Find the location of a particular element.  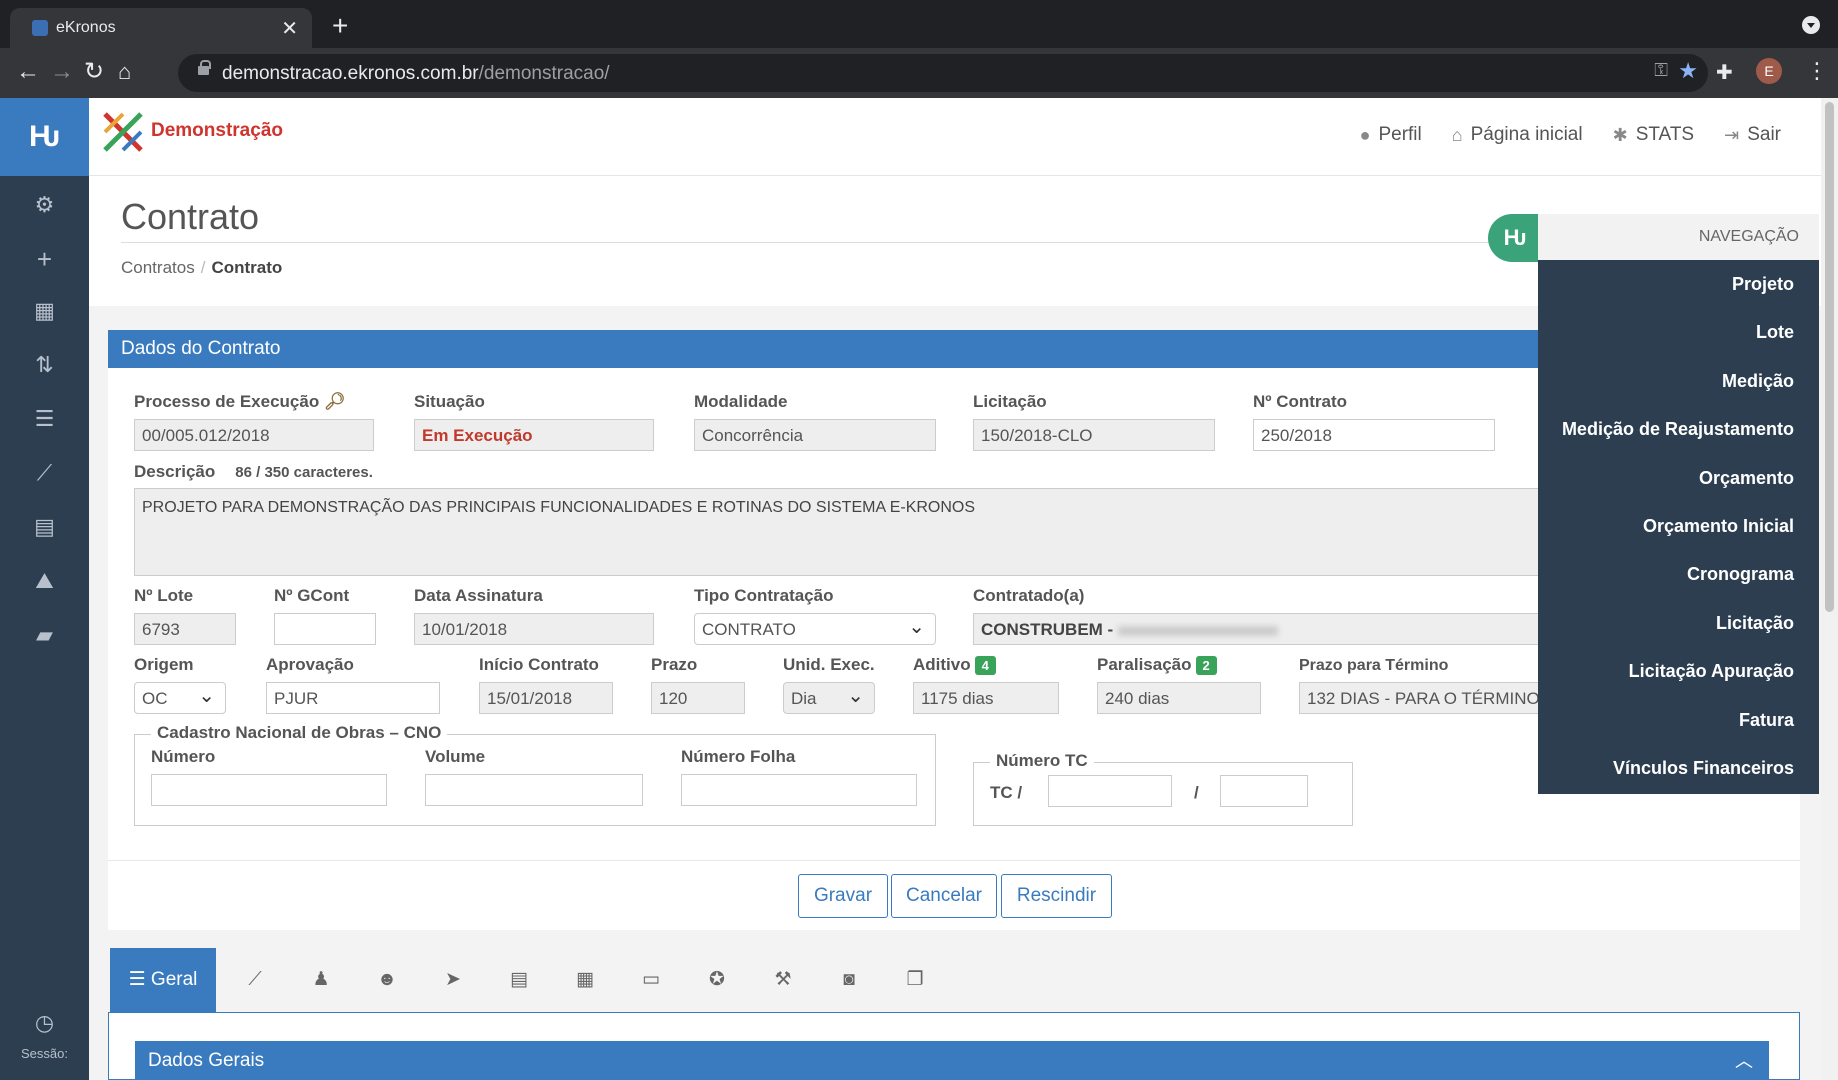

tc-year-input is located at coordinates (1264, 791).